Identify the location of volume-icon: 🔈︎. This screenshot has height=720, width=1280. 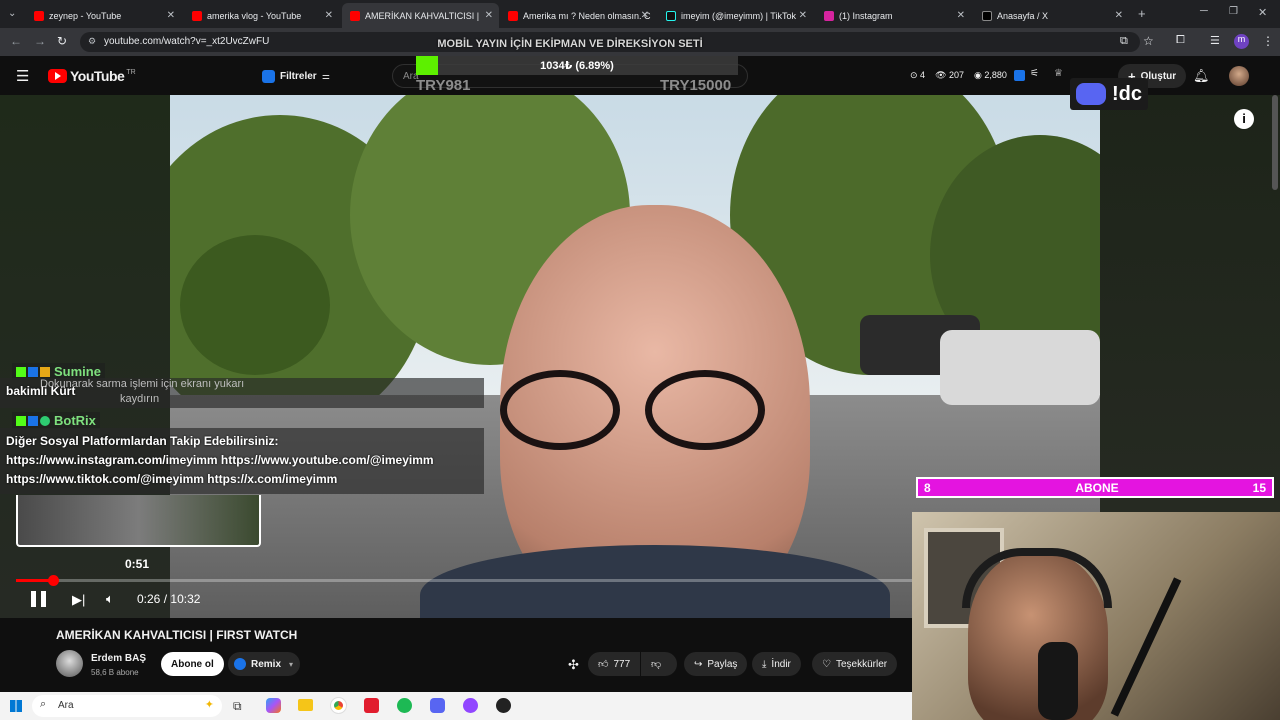
(110, 599).